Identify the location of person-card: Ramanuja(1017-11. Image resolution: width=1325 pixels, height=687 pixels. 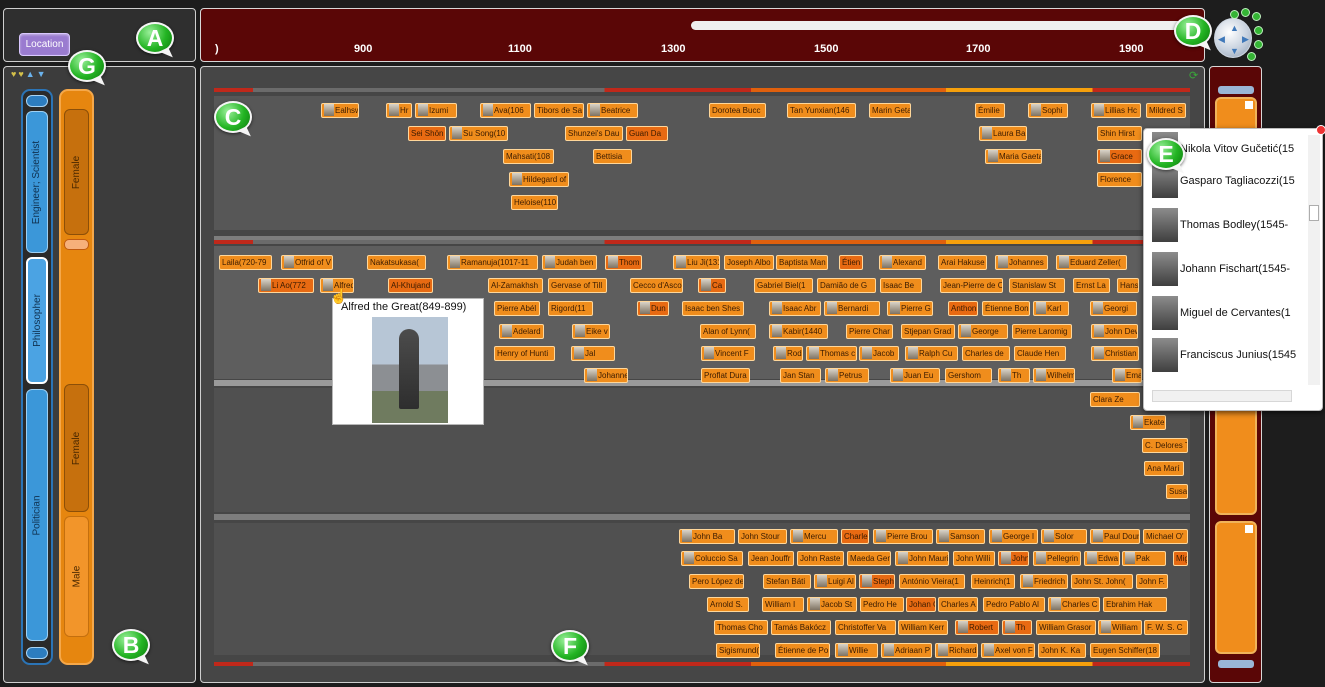
(492, 262).